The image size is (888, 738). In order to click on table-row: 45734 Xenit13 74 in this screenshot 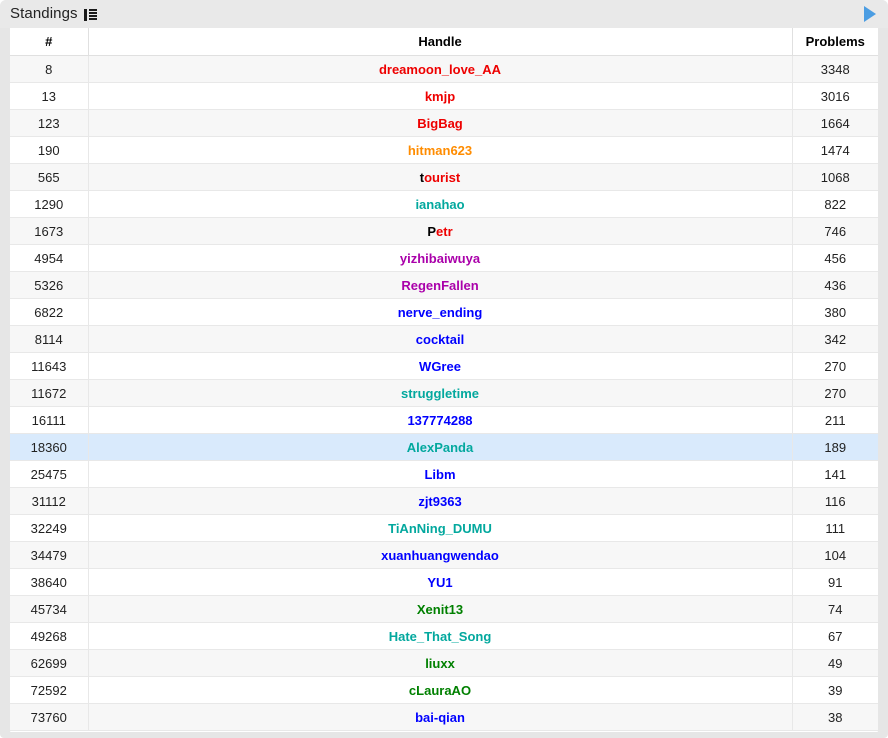, I will do `click(444, 609)`.